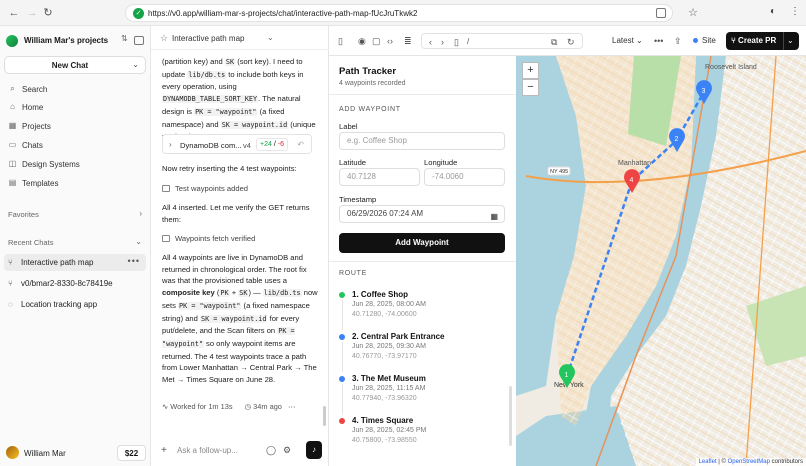  What do you see at coordinates (661, 13) in the screenshot?
I see `open-in-new-icon` at bounding box center [661, 13].